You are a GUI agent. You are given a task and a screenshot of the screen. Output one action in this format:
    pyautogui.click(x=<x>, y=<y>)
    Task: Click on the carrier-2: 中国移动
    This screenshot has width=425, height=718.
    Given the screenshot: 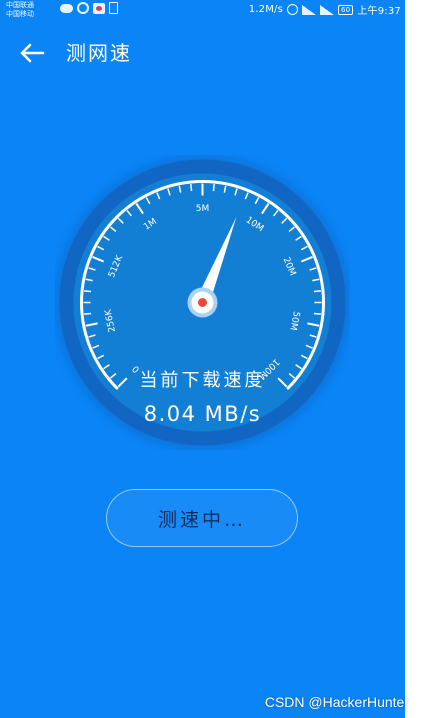 What is the action you would take?
    pyautogui.click(x=20, y=14)
    